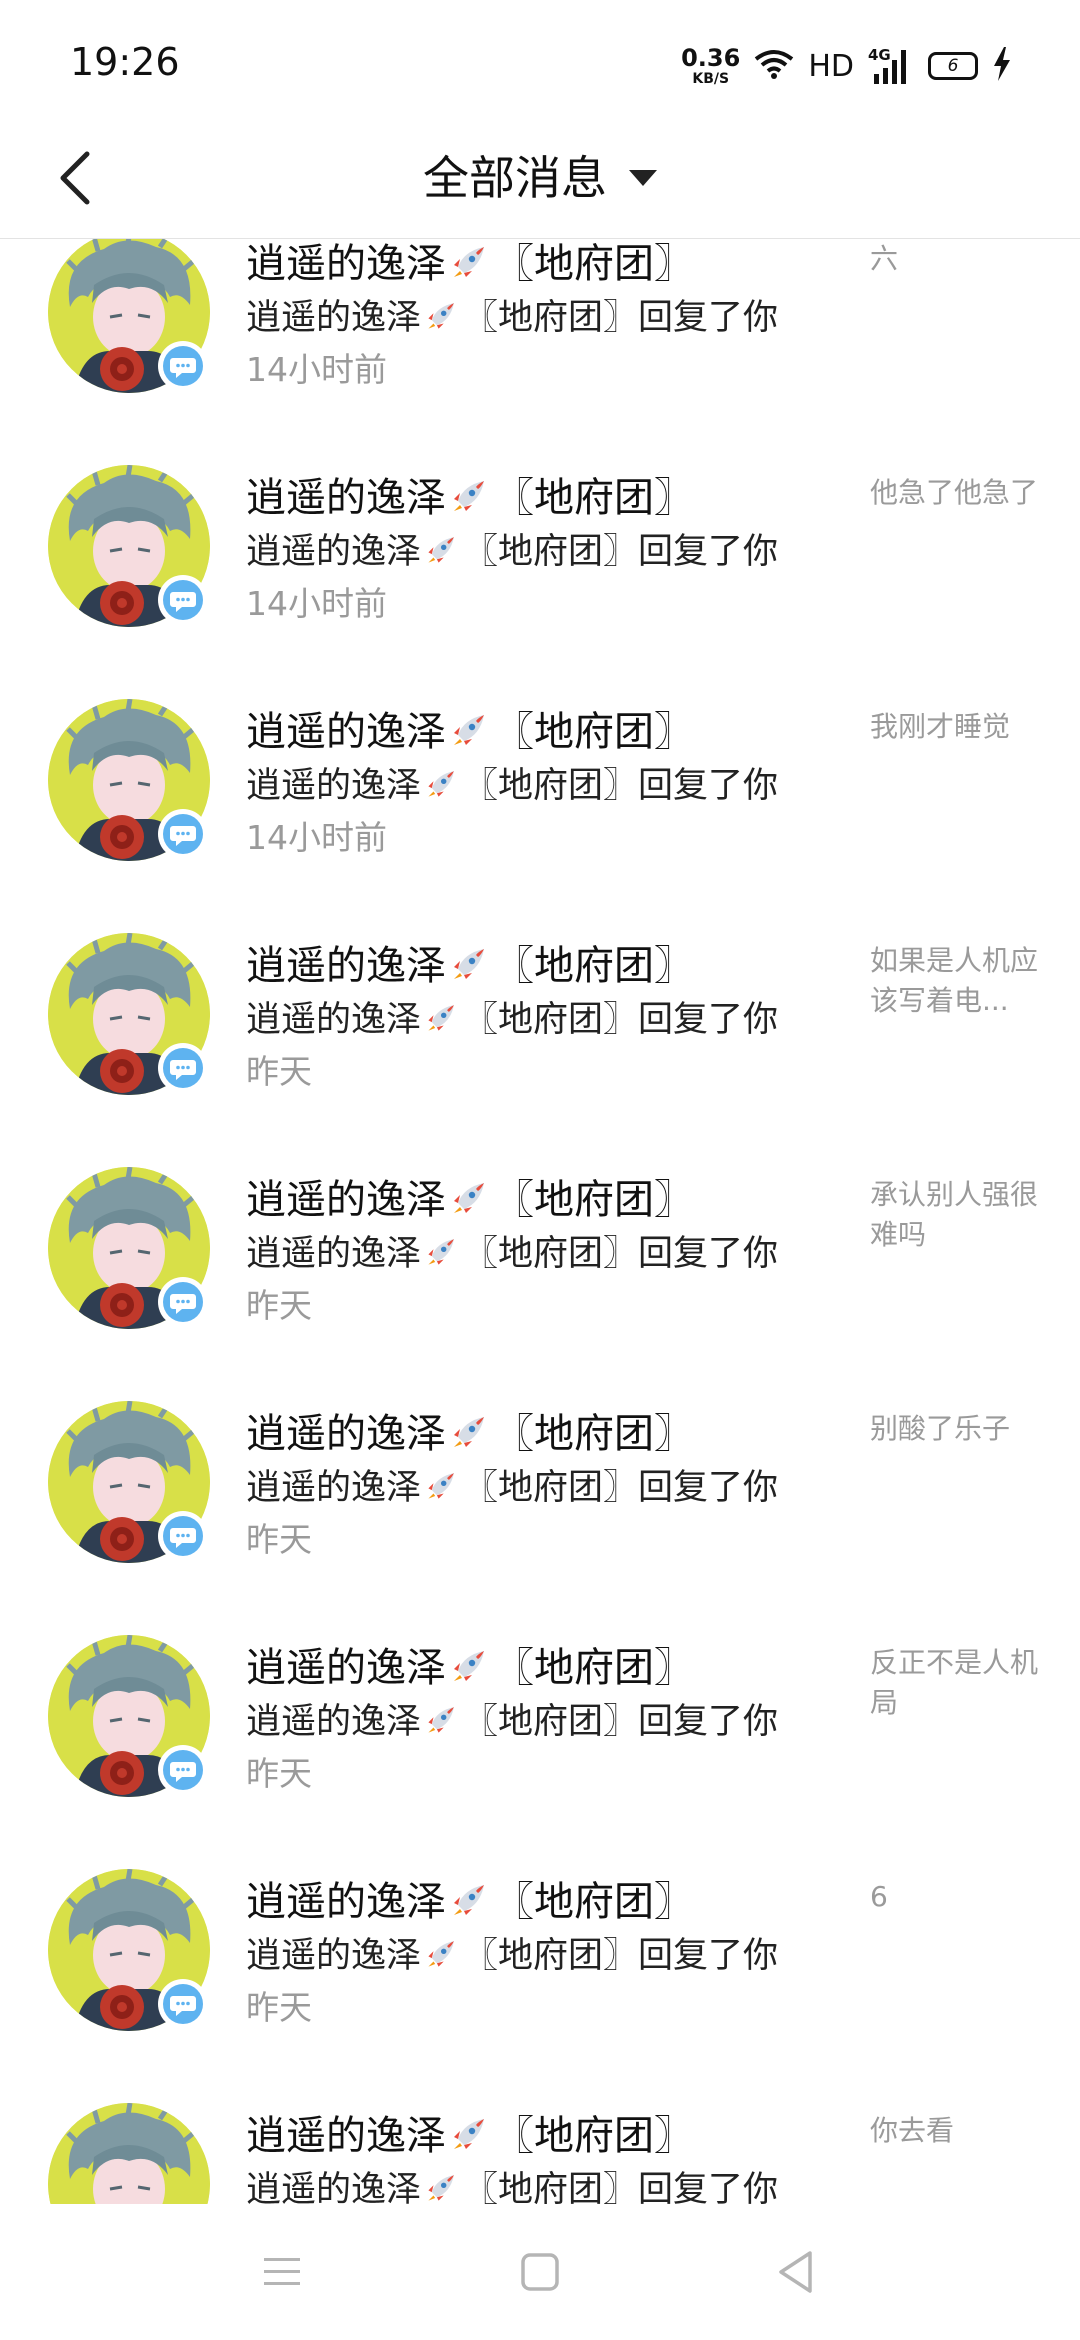 This screenshot has width=1080, height=2340. I want to click on wifi-icon, so click(774, 66).